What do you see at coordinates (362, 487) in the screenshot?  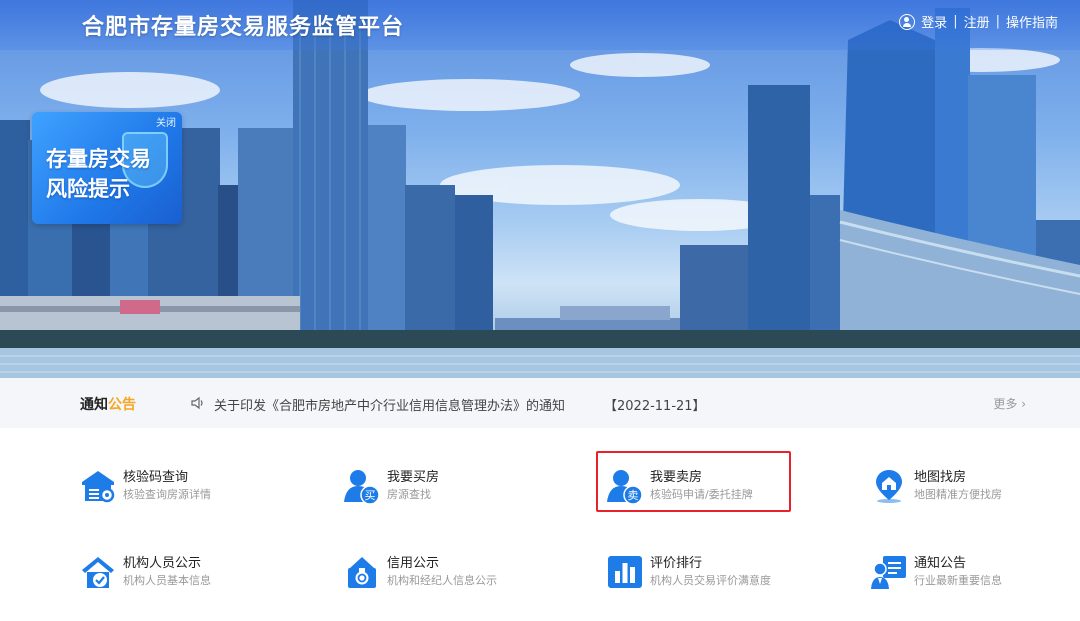 I see `buy-user-icon: 买` at bounding box center [362, 487].